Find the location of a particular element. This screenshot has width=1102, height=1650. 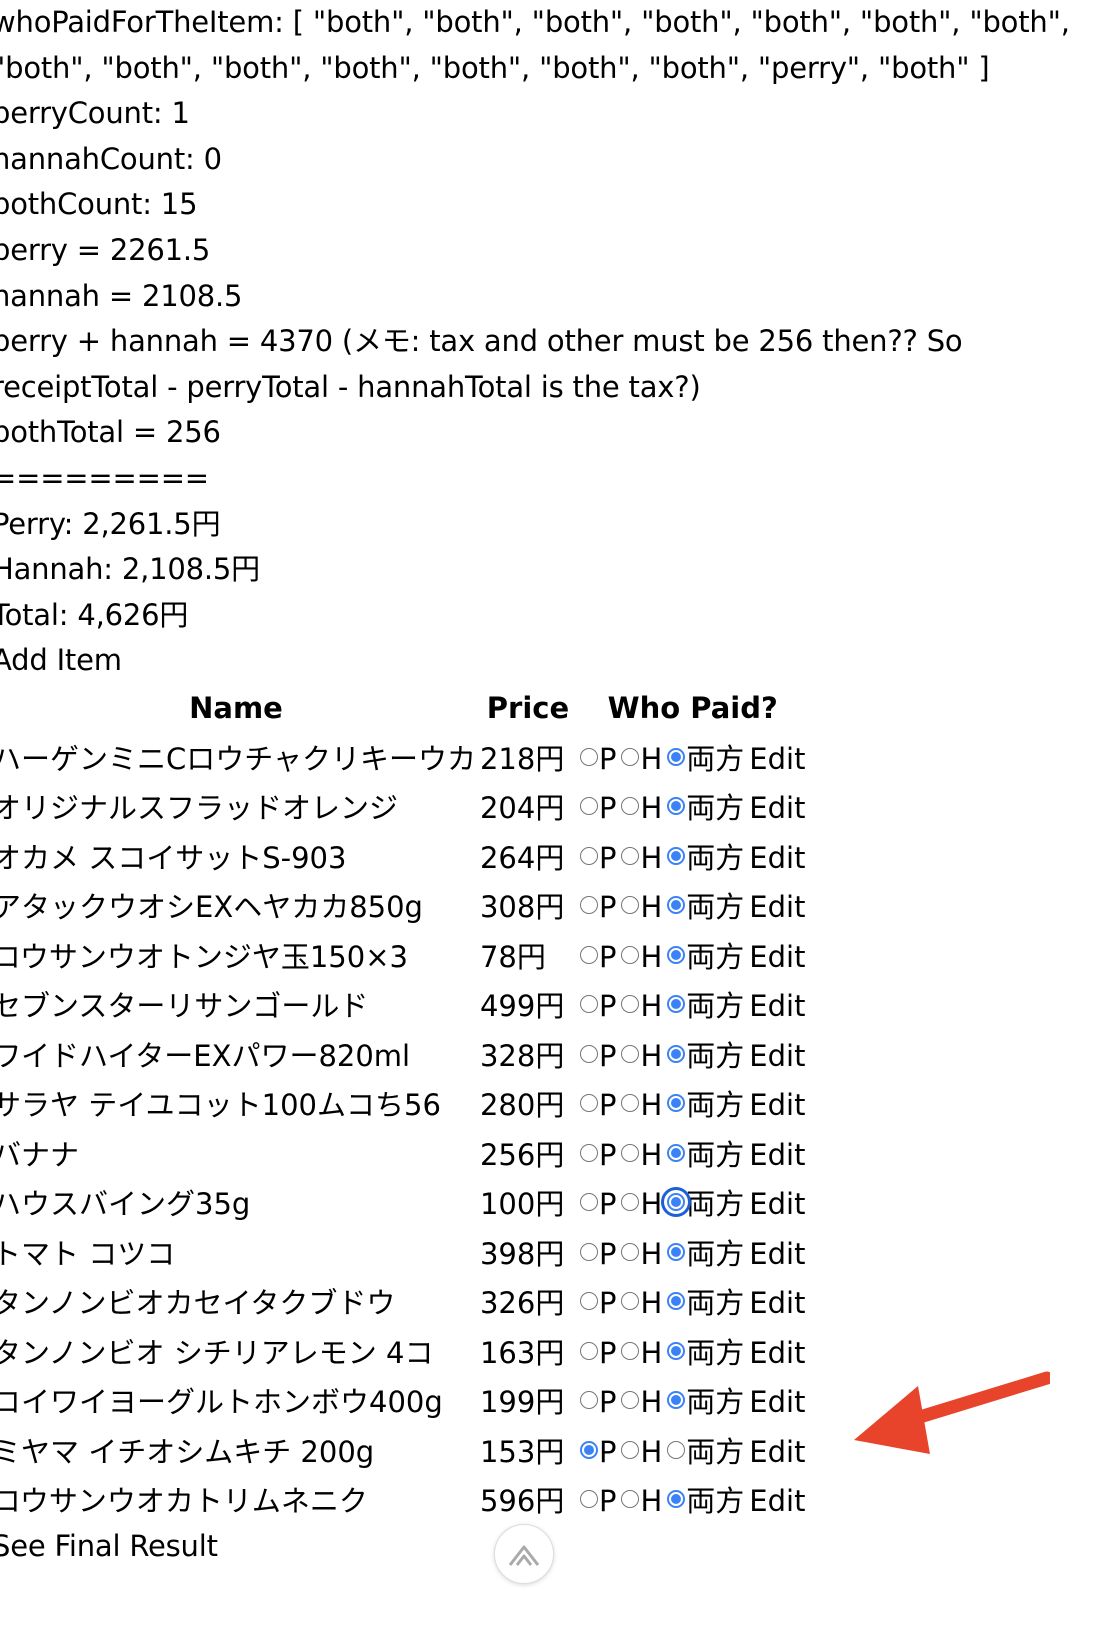

scroll-top-button is located at coordinates (524, 1554).